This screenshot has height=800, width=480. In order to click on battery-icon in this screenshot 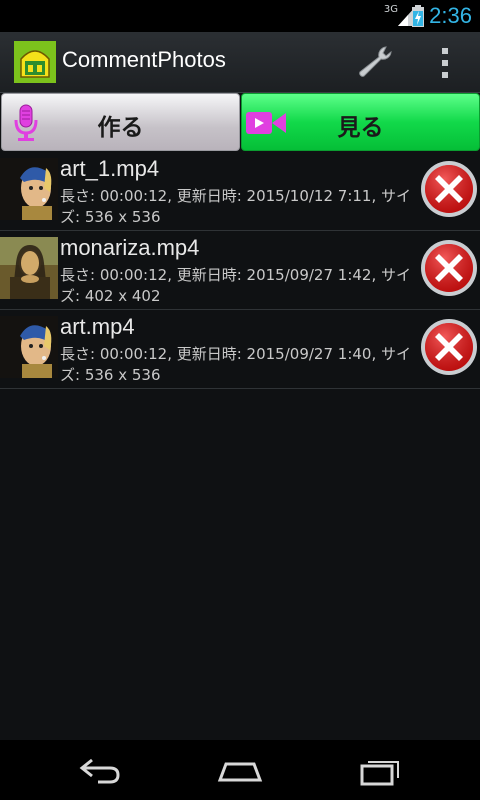, I will do `click(418, 16)`.